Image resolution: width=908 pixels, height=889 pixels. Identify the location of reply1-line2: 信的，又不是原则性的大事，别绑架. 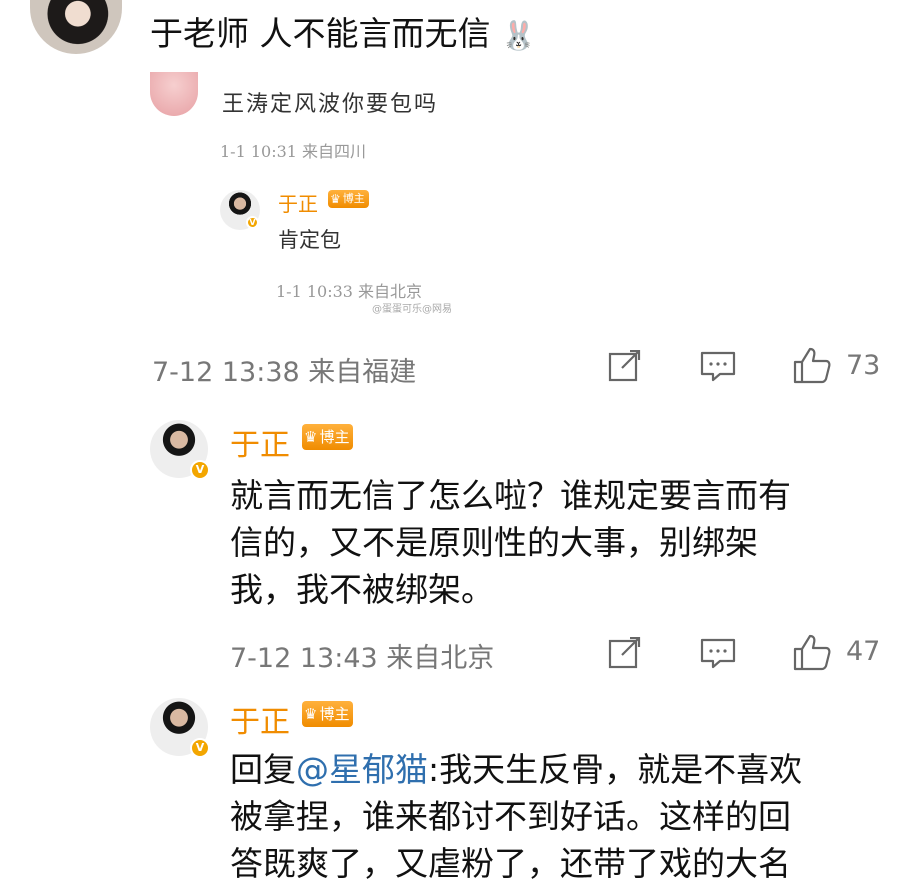
(494, 542).